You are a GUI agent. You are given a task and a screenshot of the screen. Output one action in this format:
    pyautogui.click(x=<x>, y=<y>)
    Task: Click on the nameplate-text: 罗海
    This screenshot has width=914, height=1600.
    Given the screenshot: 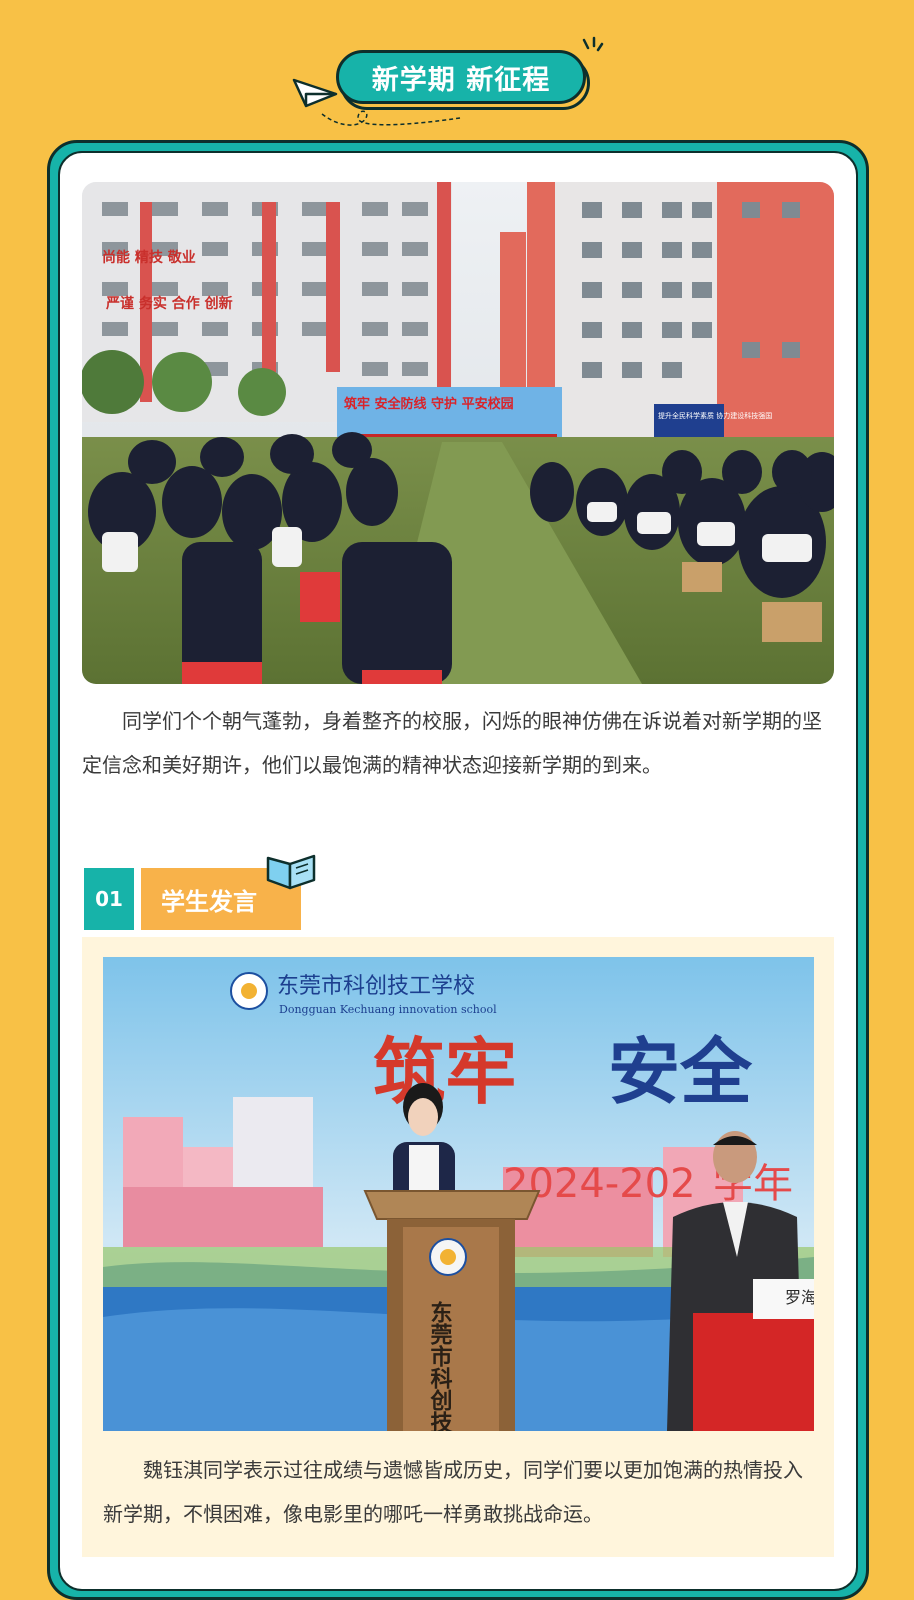 What is the action you would take?
    pyautogui.click(x=799, y=1297)
    